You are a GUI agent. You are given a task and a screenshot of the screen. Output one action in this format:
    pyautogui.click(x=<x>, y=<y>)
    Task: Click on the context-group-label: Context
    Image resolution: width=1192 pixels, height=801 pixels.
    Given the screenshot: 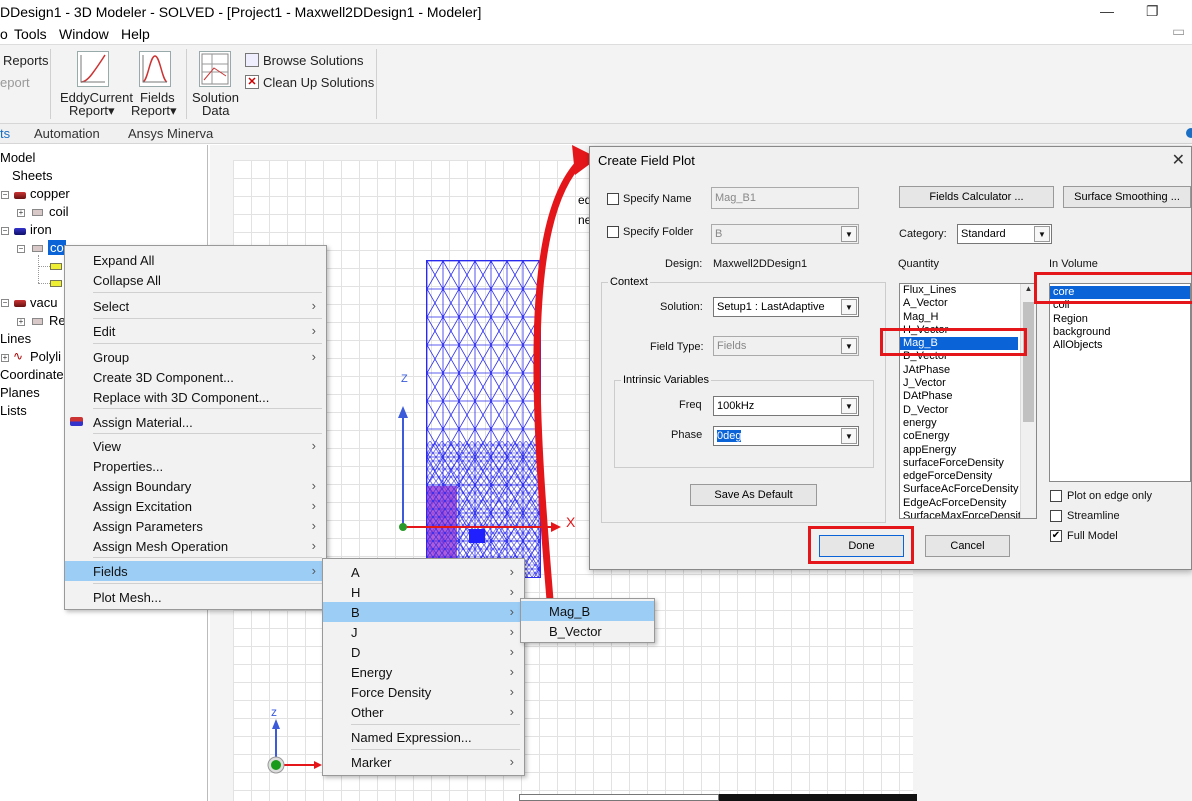 What is the action you would take?
    pyautogui.click(x=629, y=282)
    